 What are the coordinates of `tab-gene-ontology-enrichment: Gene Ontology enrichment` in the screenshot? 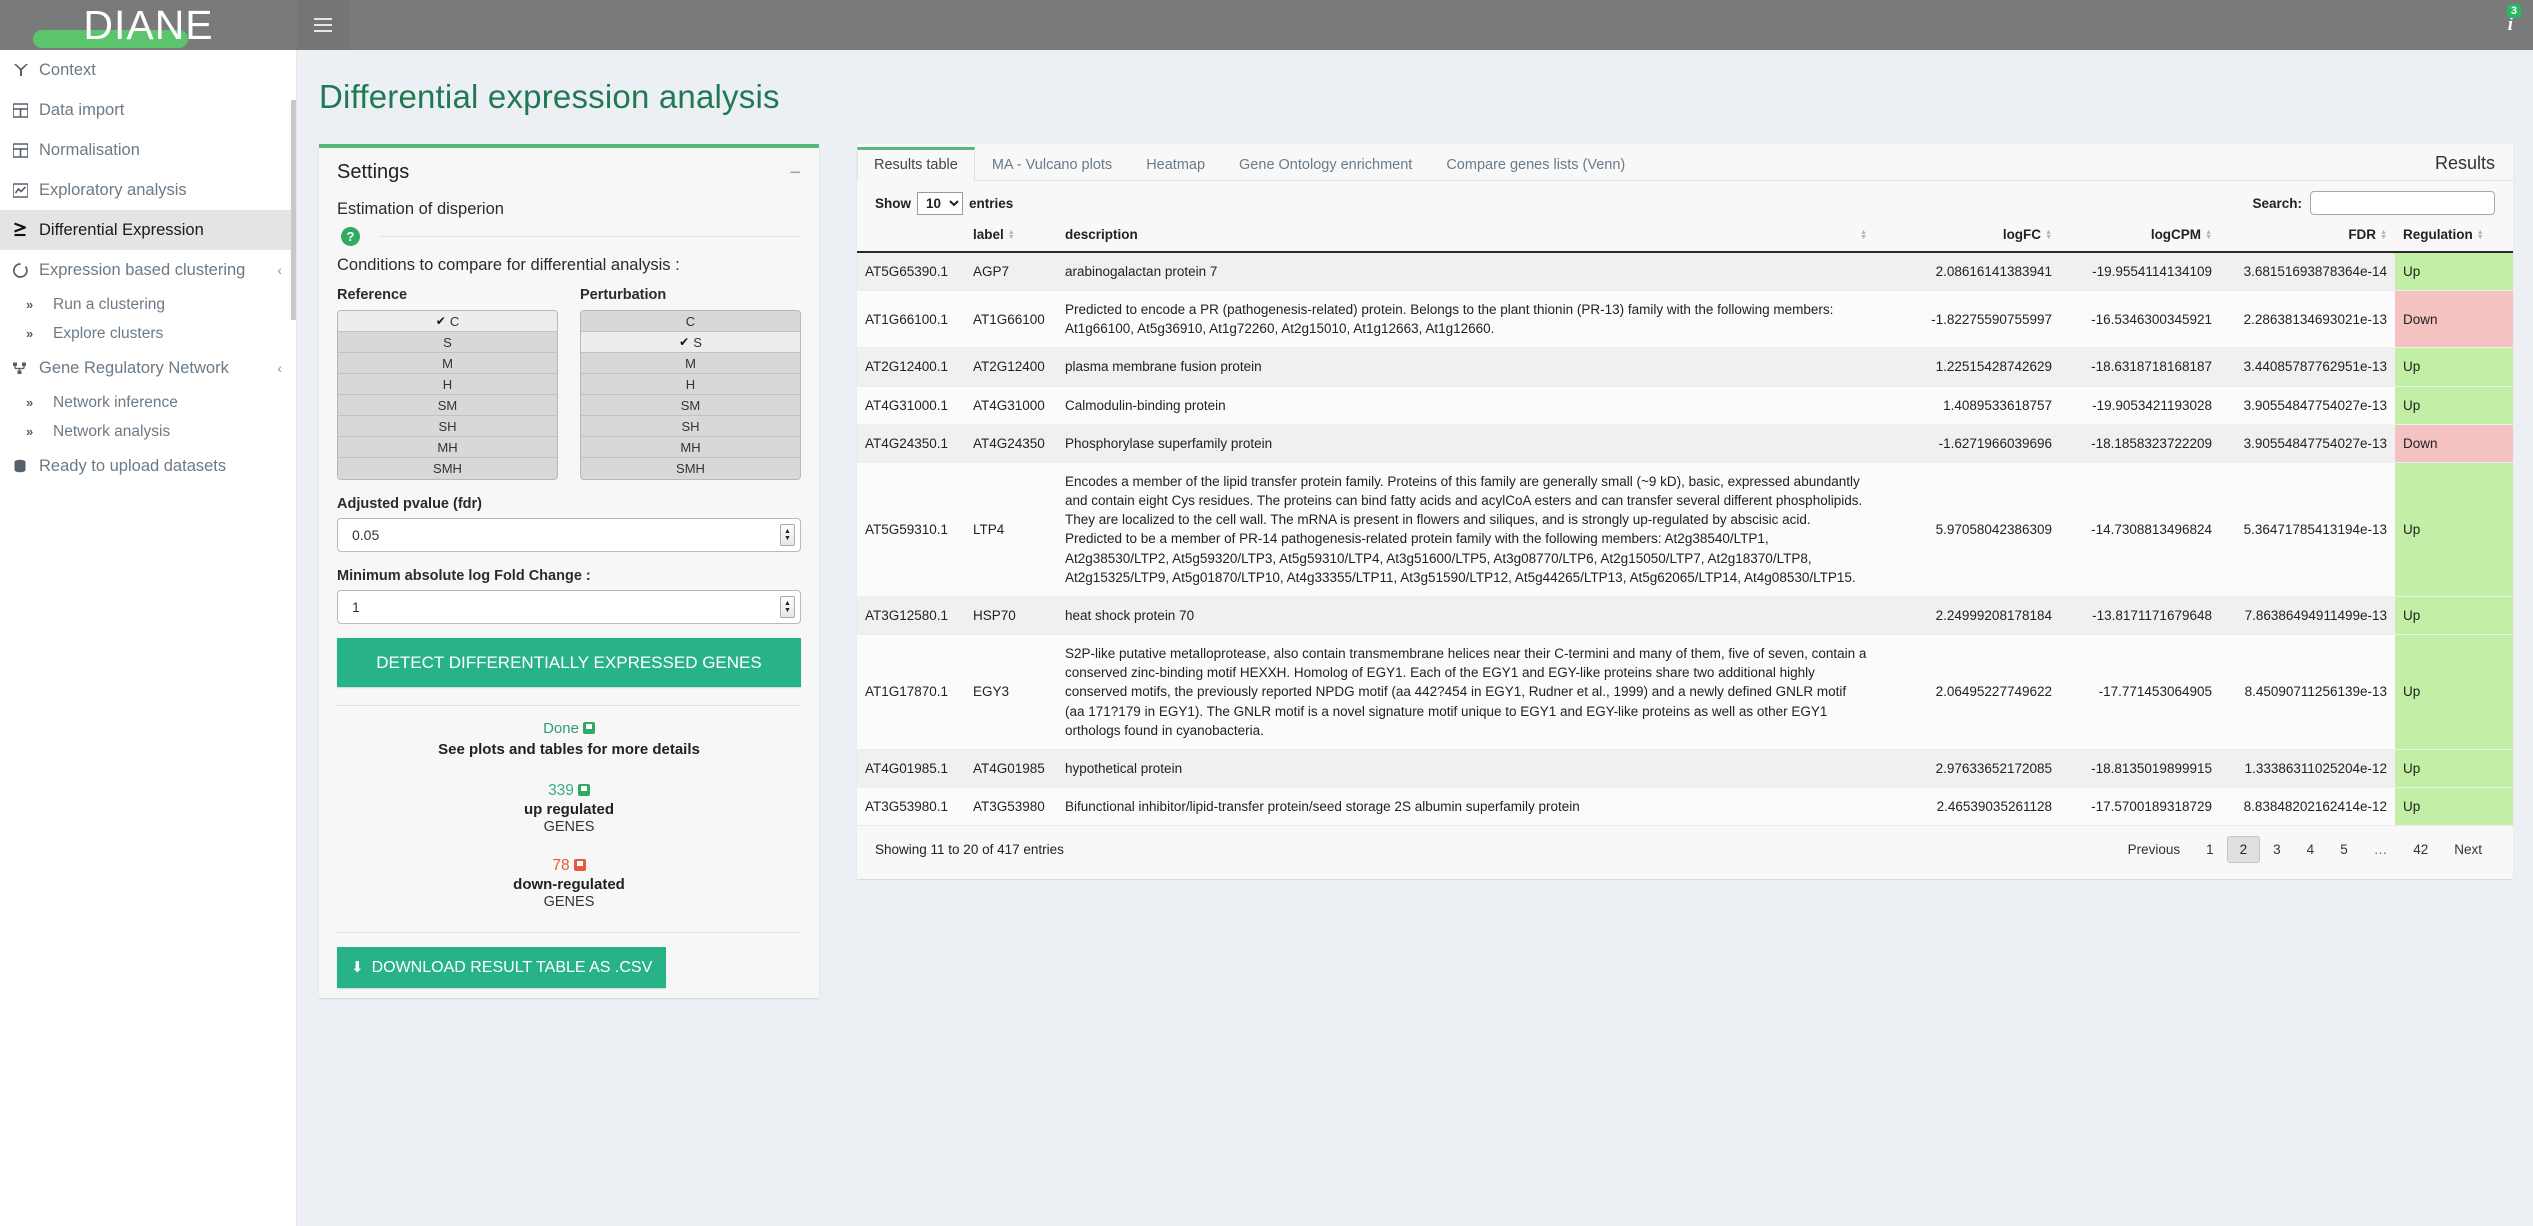 It's located at (1325, 164).